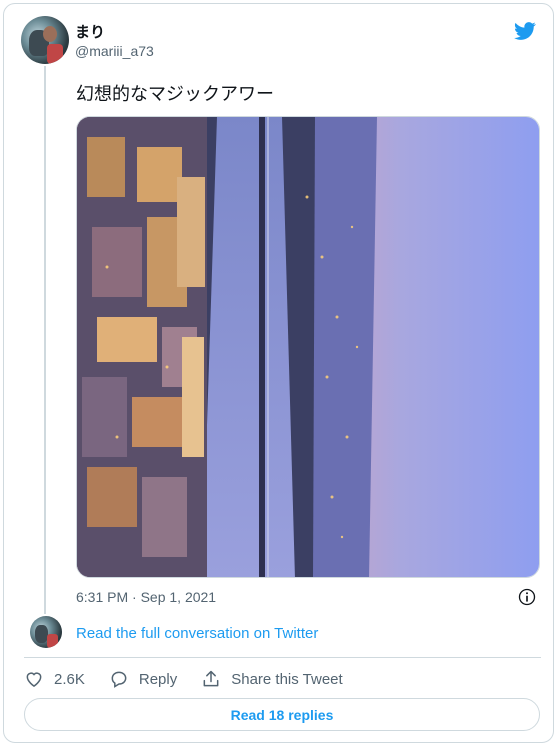 The height and width of the screenshot is (747, 558). Describe the element at coordinates (525, 31) in the screenshot. I see `twitter-bird-icon` at that location.